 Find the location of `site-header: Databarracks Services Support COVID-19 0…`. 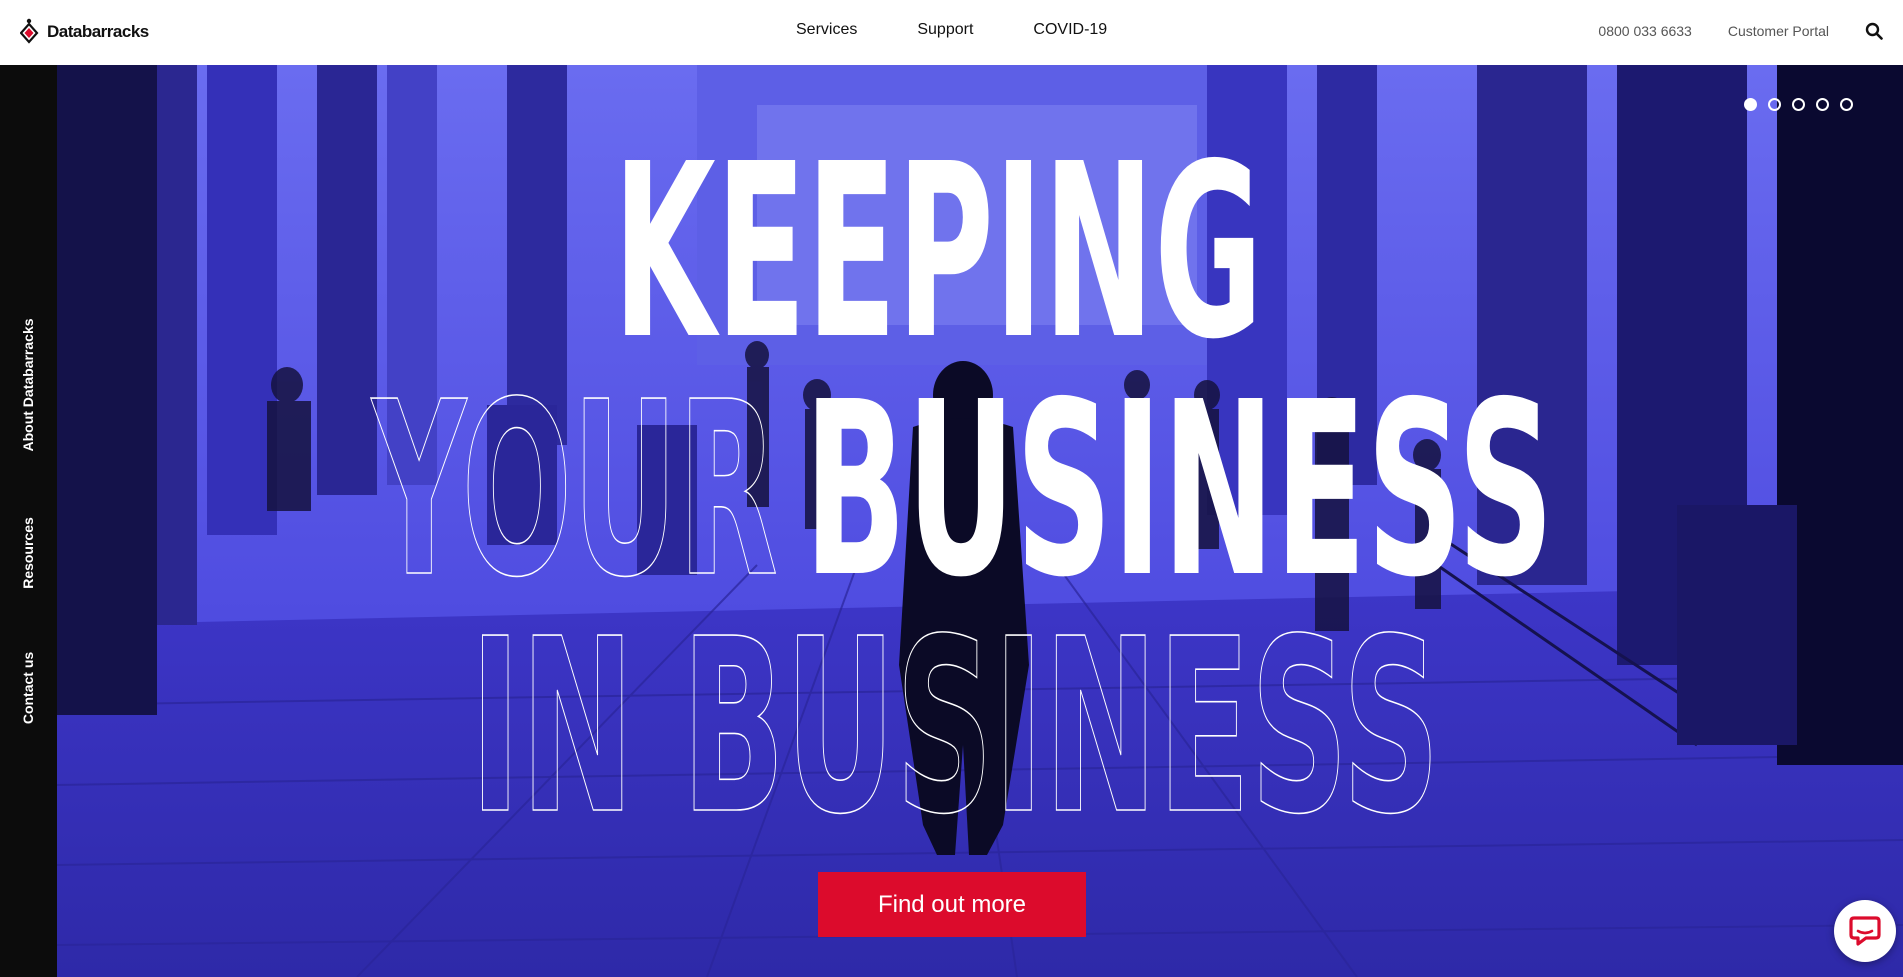

site-header: Databarracks Services Support COVID-19 0… is located at coordinates (951, 32).